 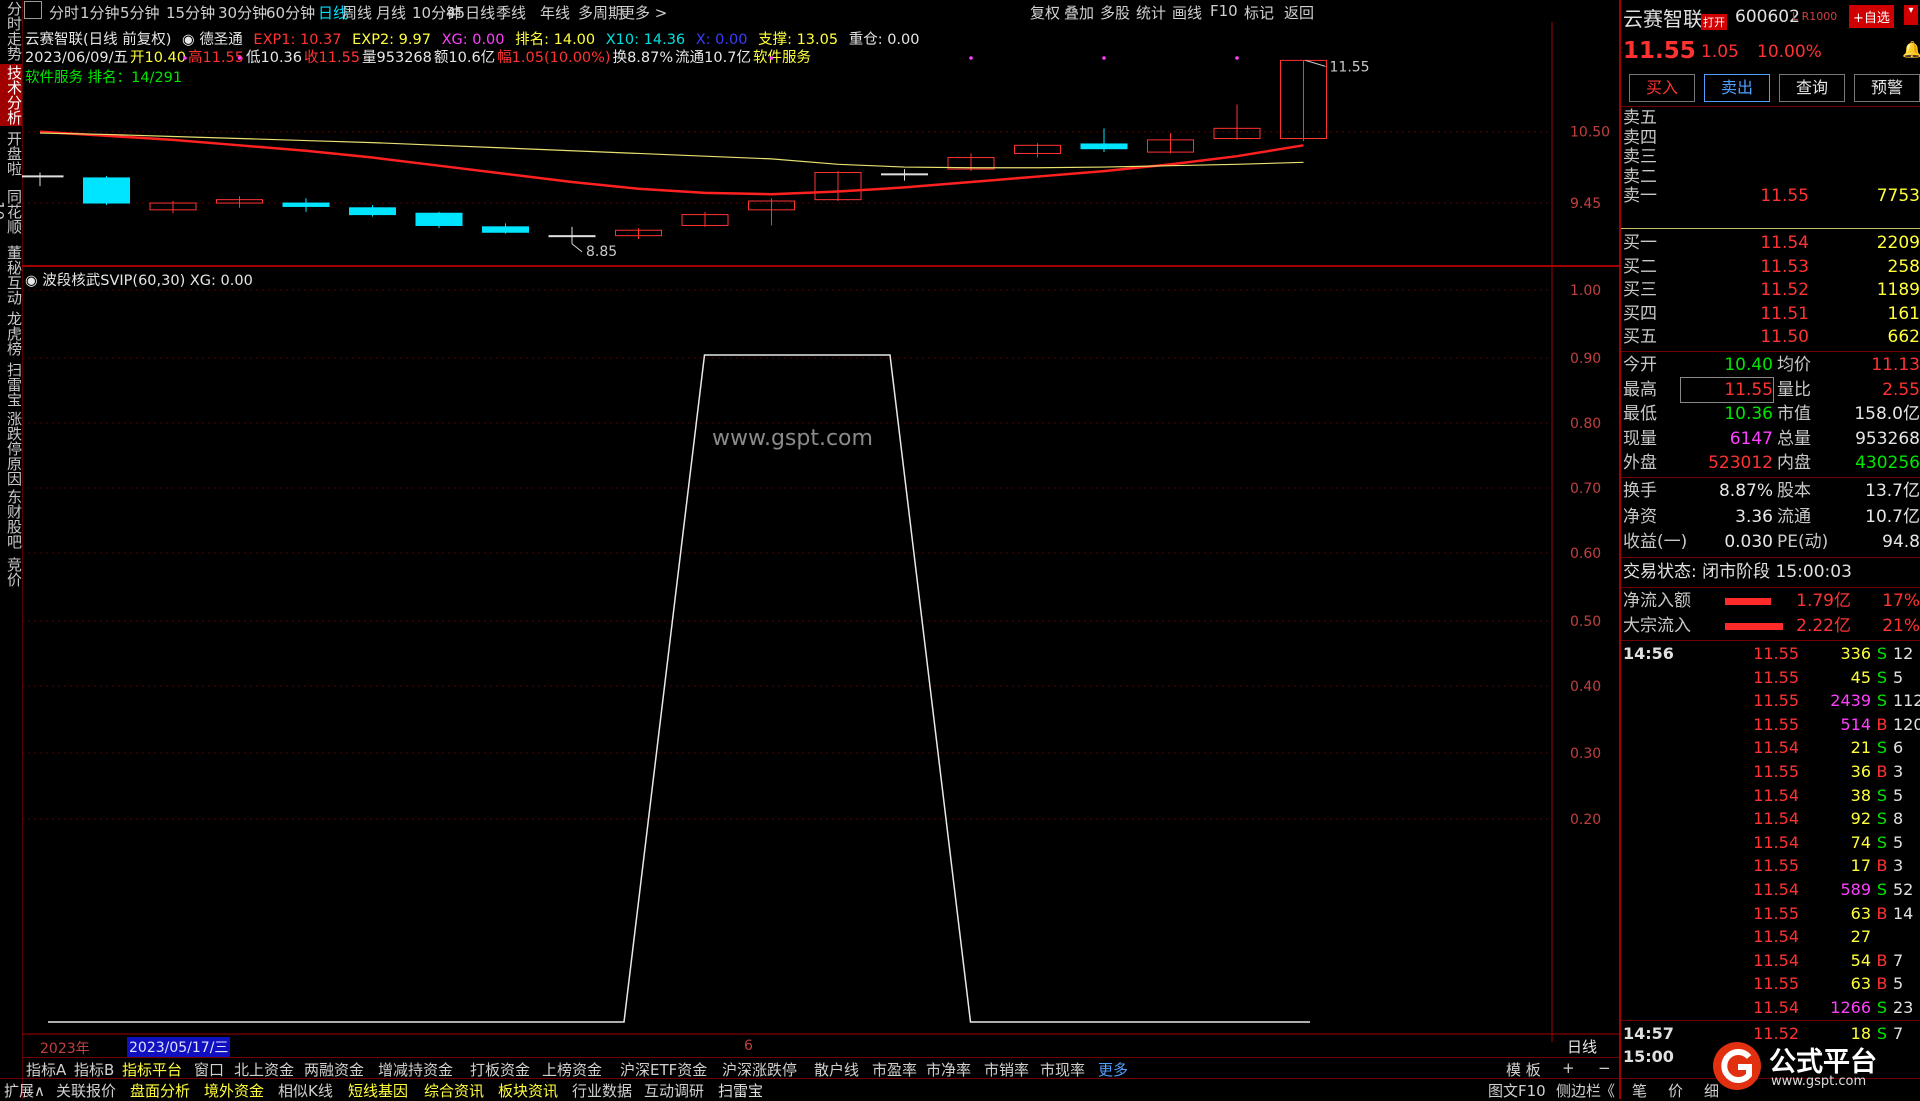 I want to click on indicator-tab-0: 指标A, so click(x=46, y=1069).